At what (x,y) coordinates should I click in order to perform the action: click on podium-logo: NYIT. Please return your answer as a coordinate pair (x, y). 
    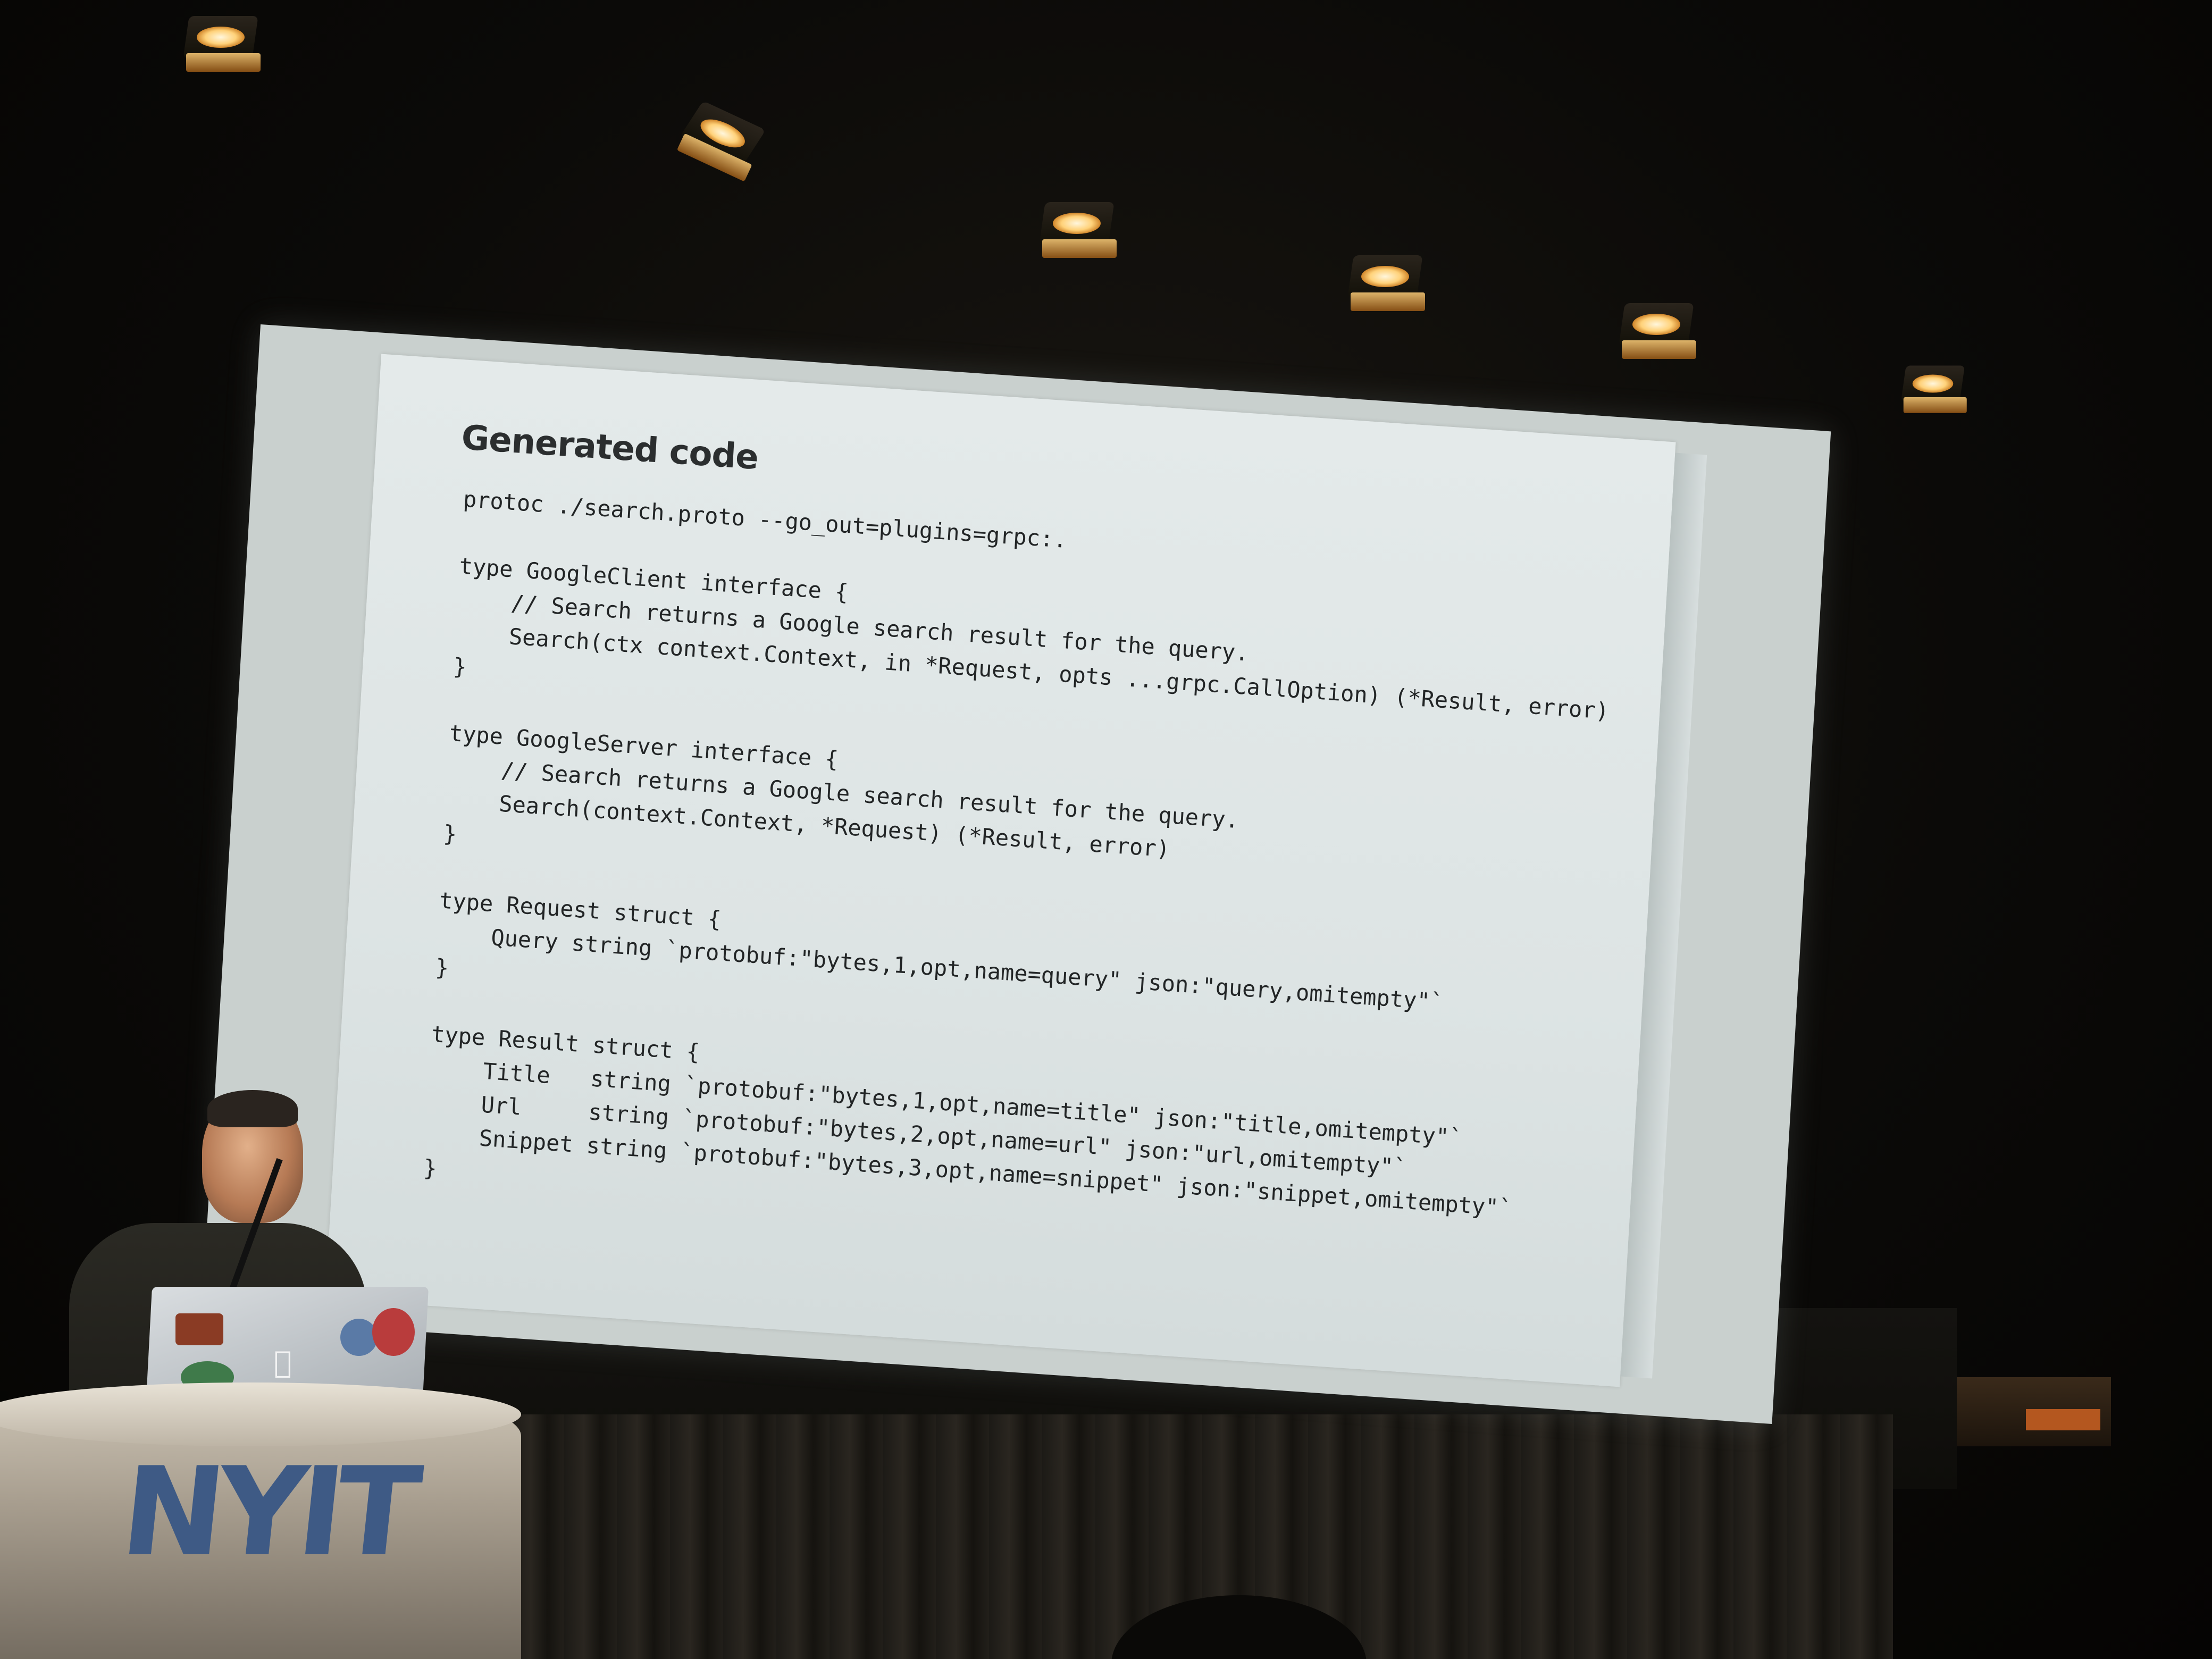
    Looking at the image, I should click on (267, 1512).